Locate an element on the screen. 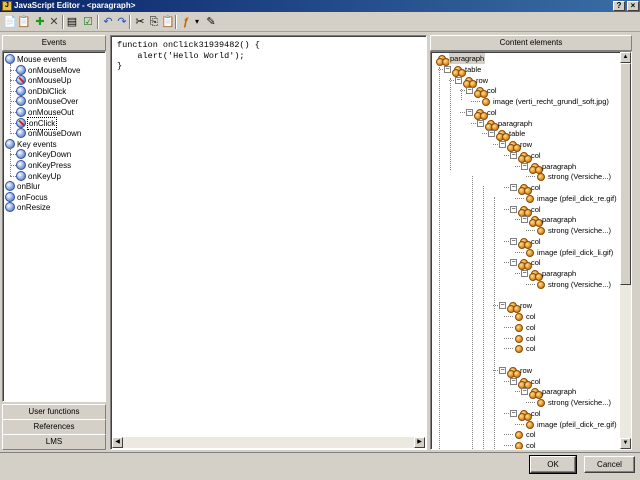 The width and height of the screenshot is (640, 480). paste-icon: 📋 is located at coordinates (168, 22).